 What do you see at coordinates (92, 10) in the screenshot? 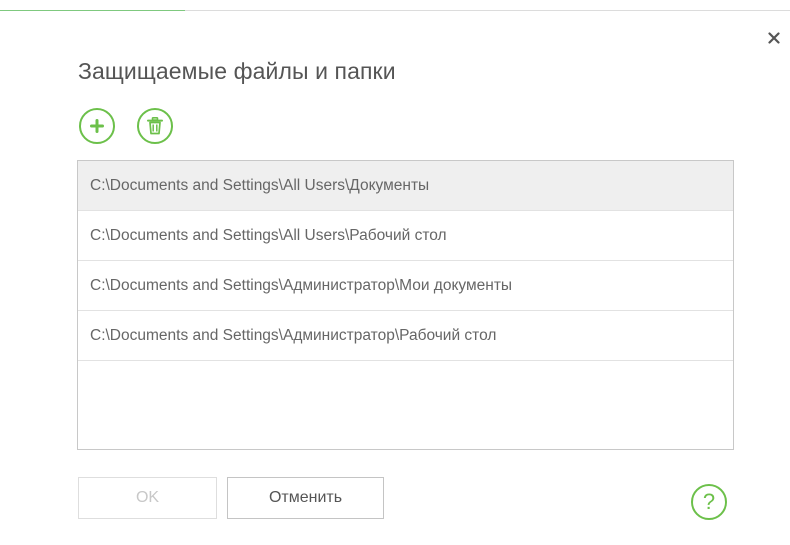
I see `top-accent-line` at bounding box center [92, 10].